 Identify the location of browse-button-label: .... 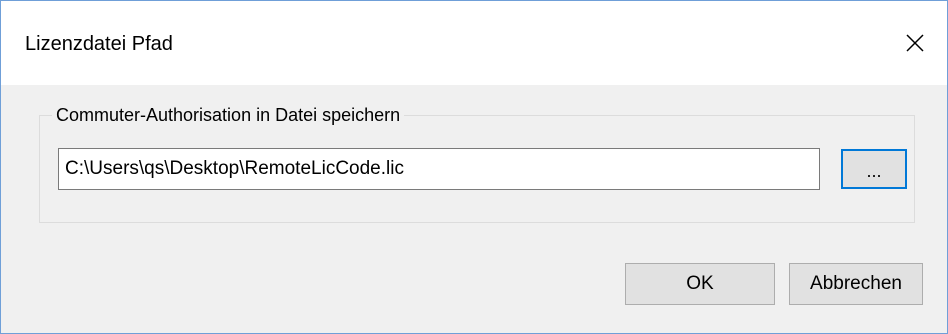
(874, 170).